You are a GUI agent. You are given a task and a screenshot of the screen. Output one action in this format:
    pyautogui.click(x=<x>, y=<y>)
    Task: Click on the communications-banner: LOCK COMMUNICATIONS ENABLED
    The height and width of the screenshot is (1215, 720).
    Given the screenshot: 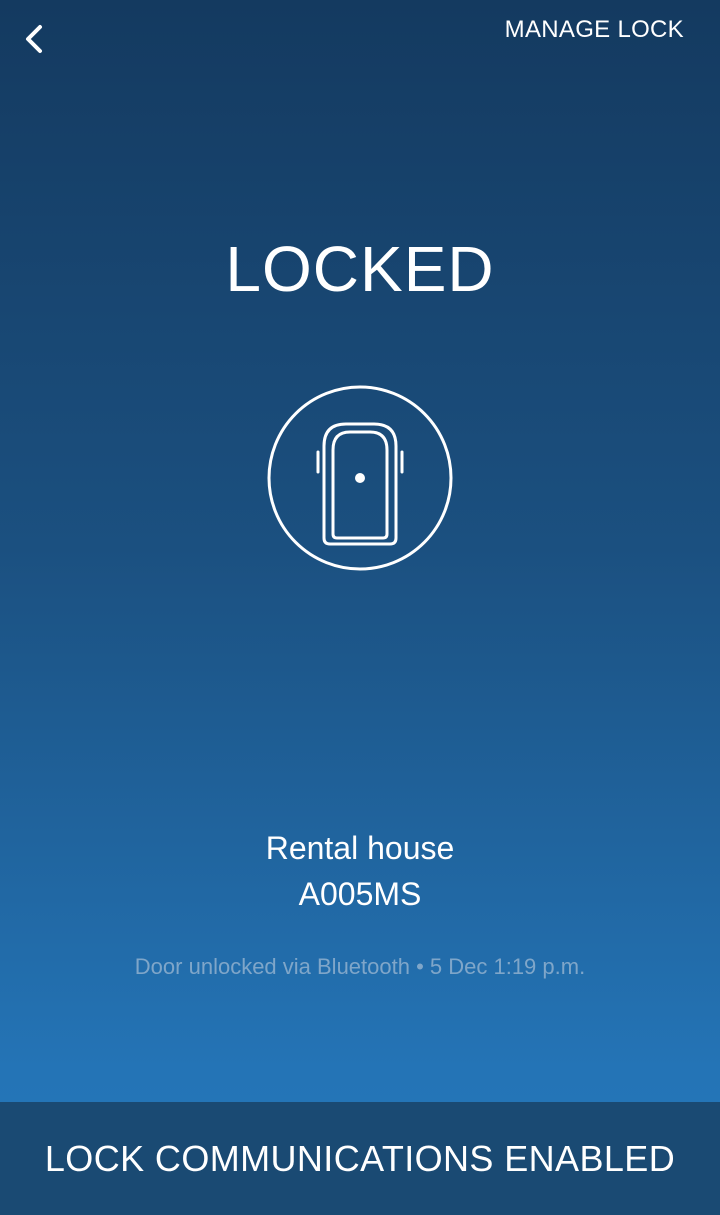 What is the action you would take?
    pyautogui.click(x=360, y=1158)
    